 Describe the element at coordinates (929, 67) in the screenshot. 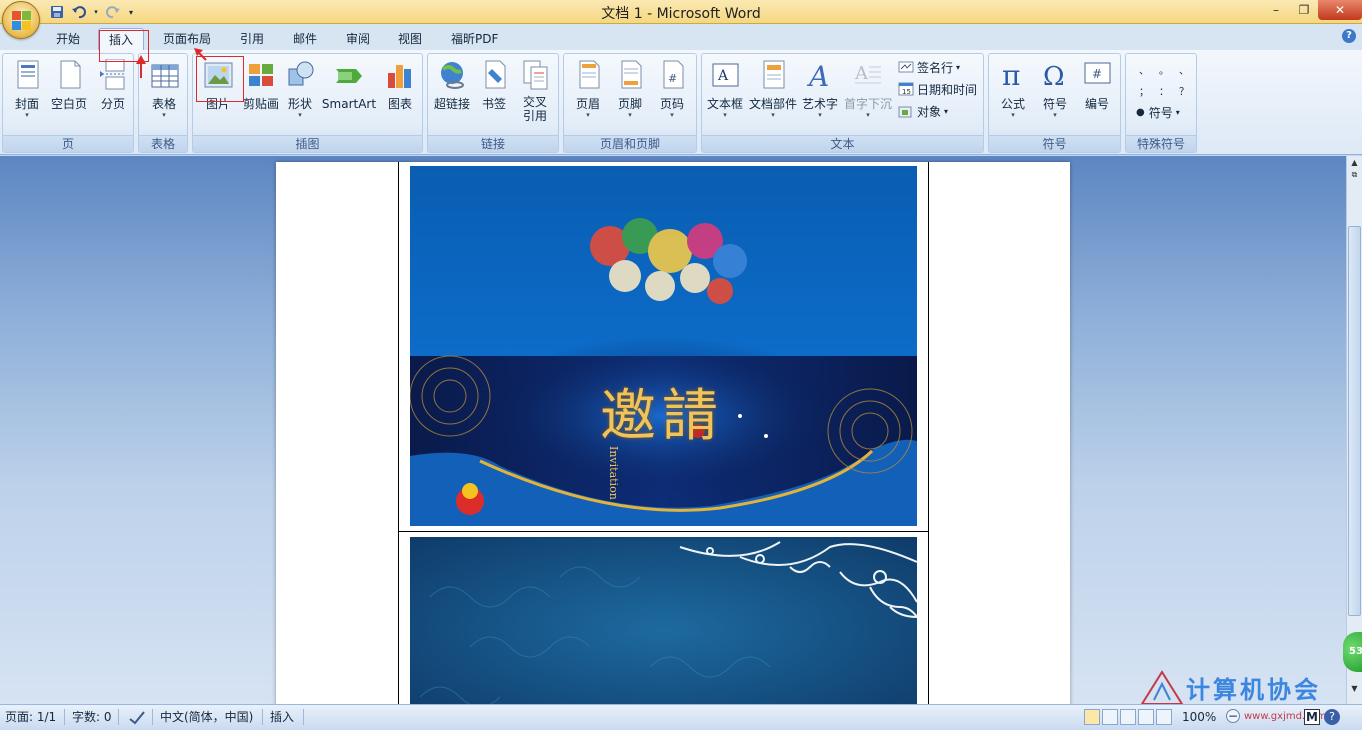

I see `signature-line-button: 签名行 ▾` at that location.